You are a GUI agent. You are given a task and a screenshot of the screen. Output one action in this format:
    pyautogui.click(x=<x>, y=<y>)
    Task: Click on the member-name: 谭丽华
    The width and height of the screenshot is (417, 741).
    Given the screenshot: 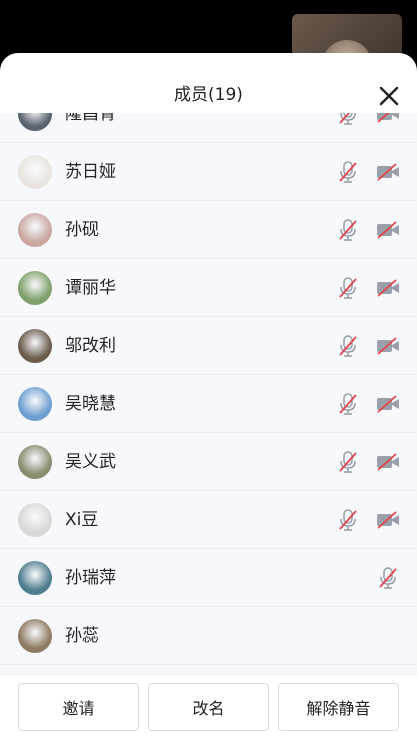 What is the action you would take?
    pyautogui.click(x=90, y=287)
    